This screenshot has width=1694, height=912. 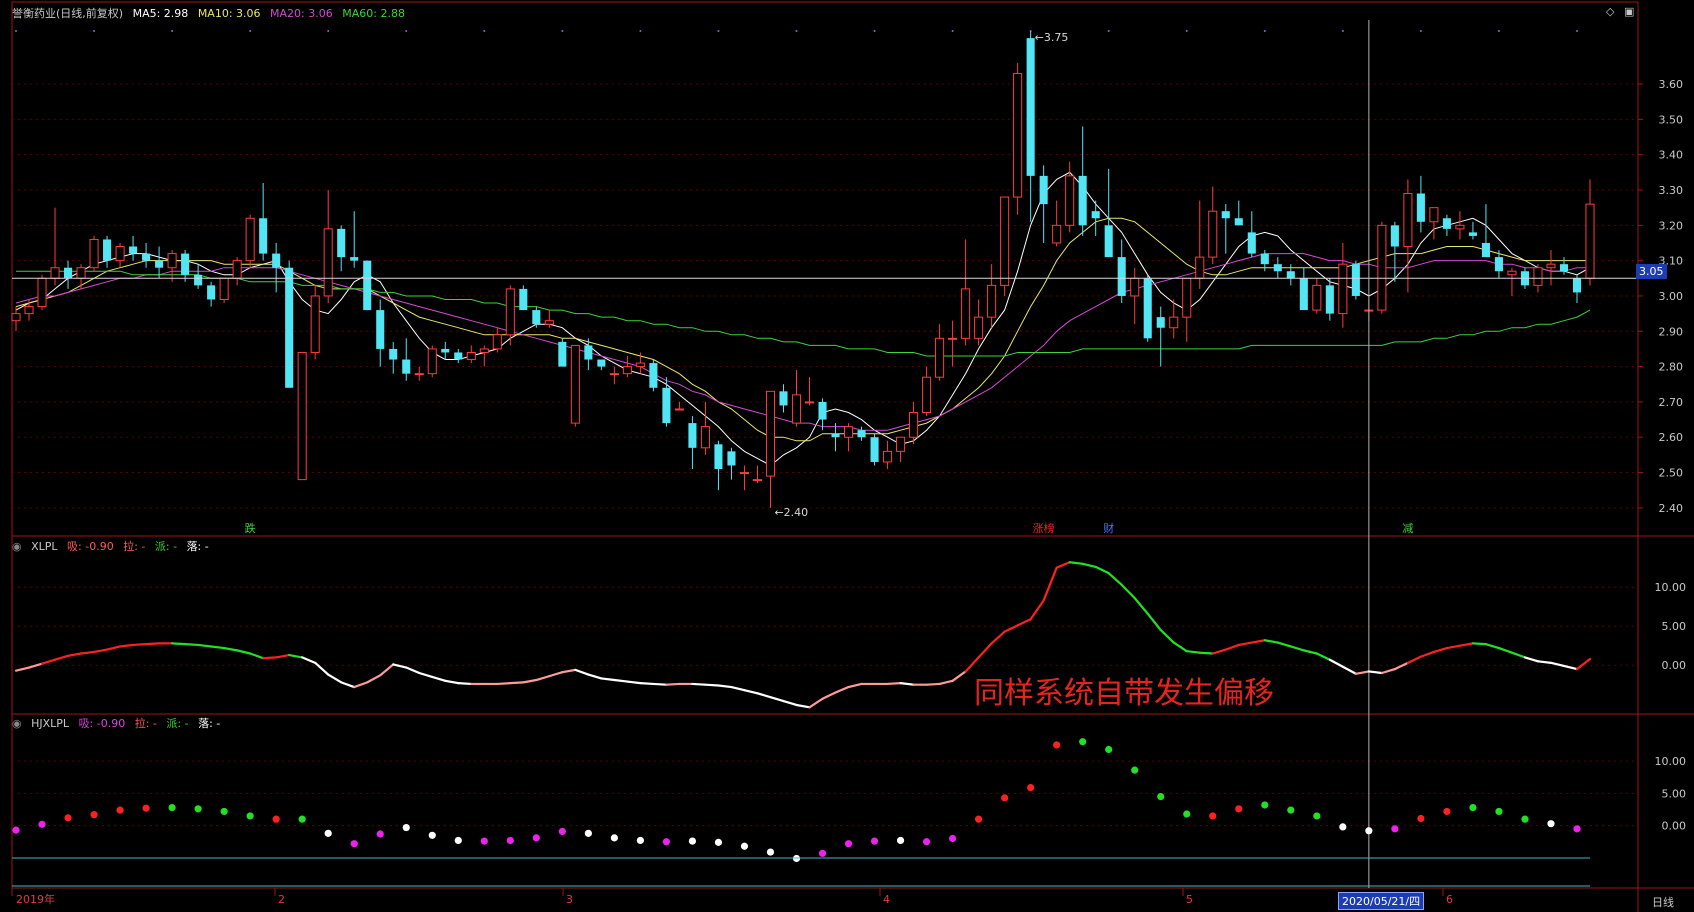 I want to click on toolbar-diamond-icon: ◇, so click(x=1610, y=11).